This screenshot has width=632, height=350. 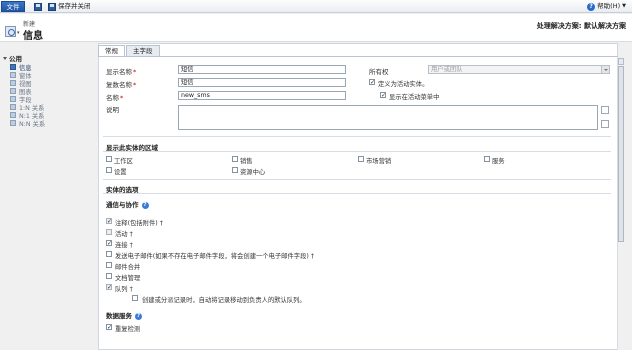 What do you see at coordinates (591, 6) in the screenshot?
I see `help-icon: ?` at bounding box center [591, 6].